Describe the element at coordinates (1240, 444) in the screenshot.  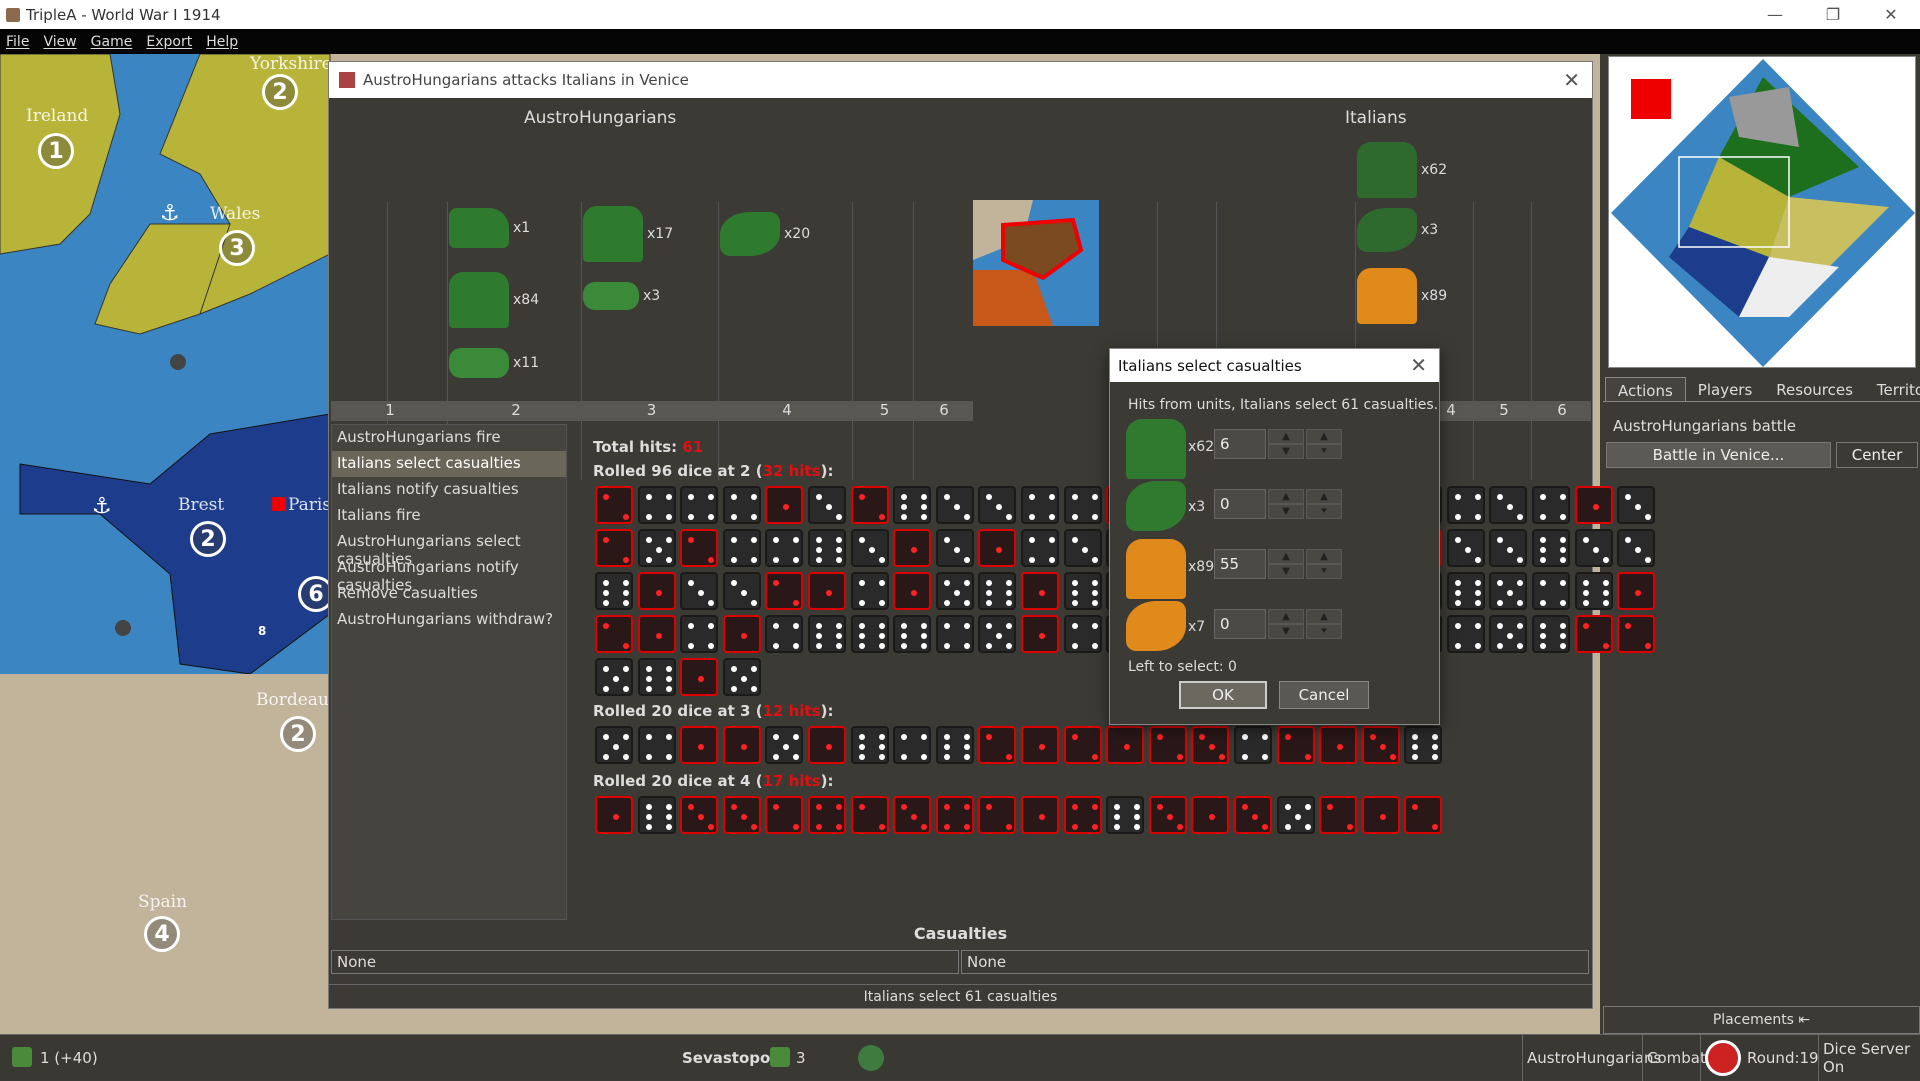
I see `casualty-spinner-input: 6` at that location.